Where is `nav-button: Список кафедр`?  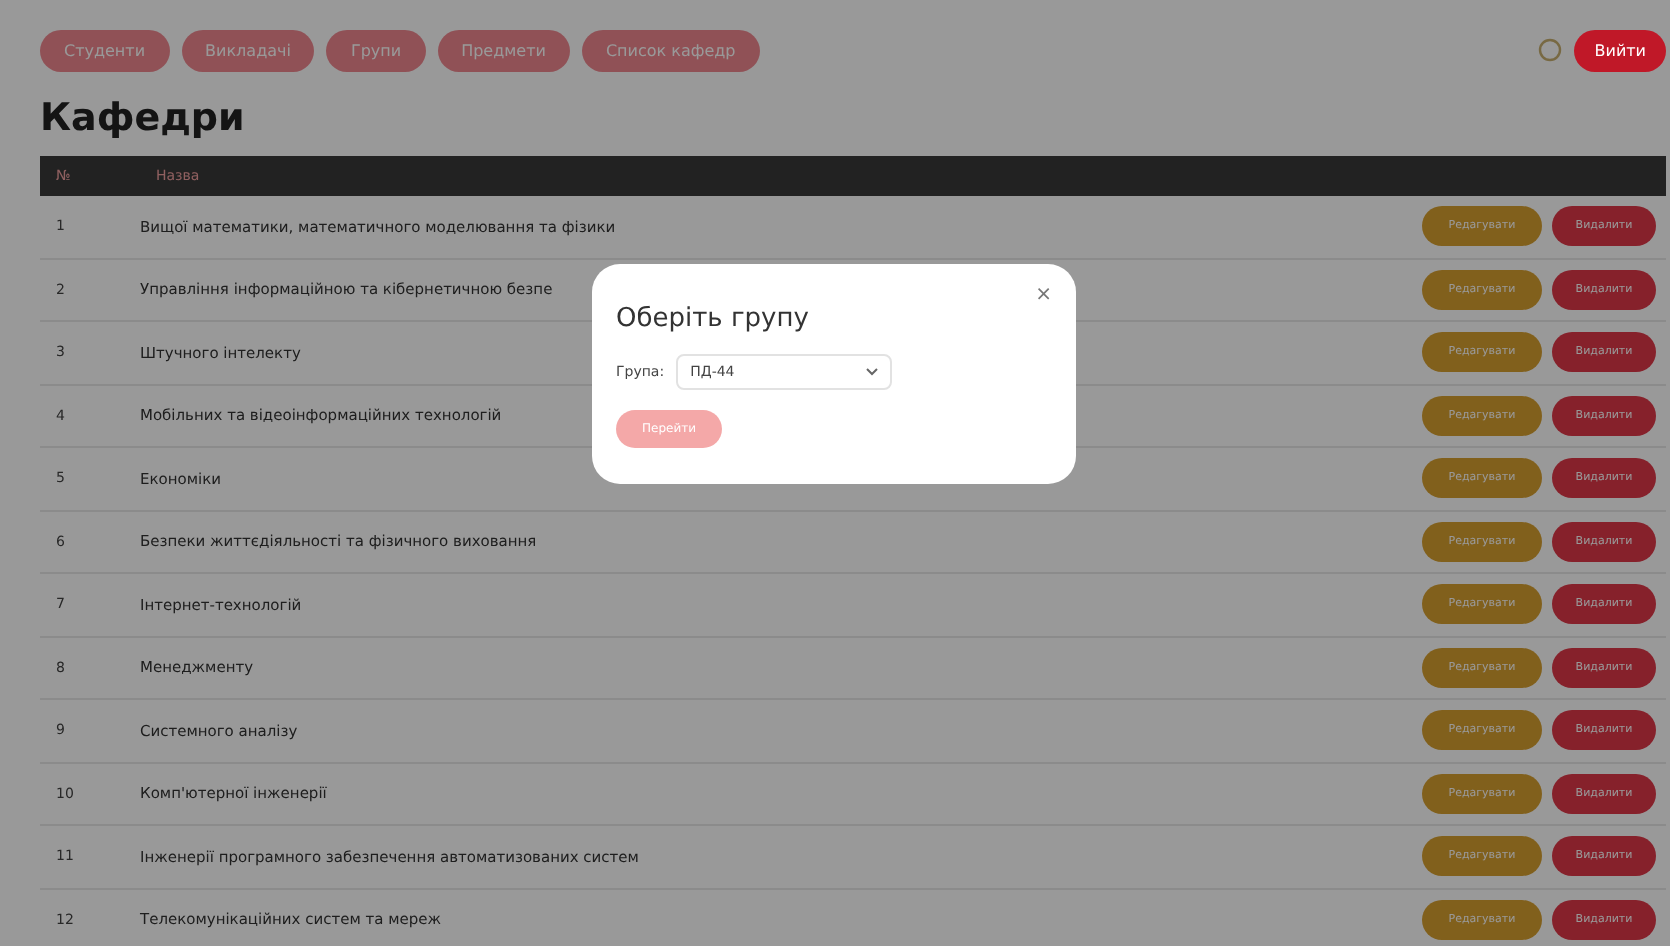 nav-button: Список кафедр is located at coordinates (670, 50).